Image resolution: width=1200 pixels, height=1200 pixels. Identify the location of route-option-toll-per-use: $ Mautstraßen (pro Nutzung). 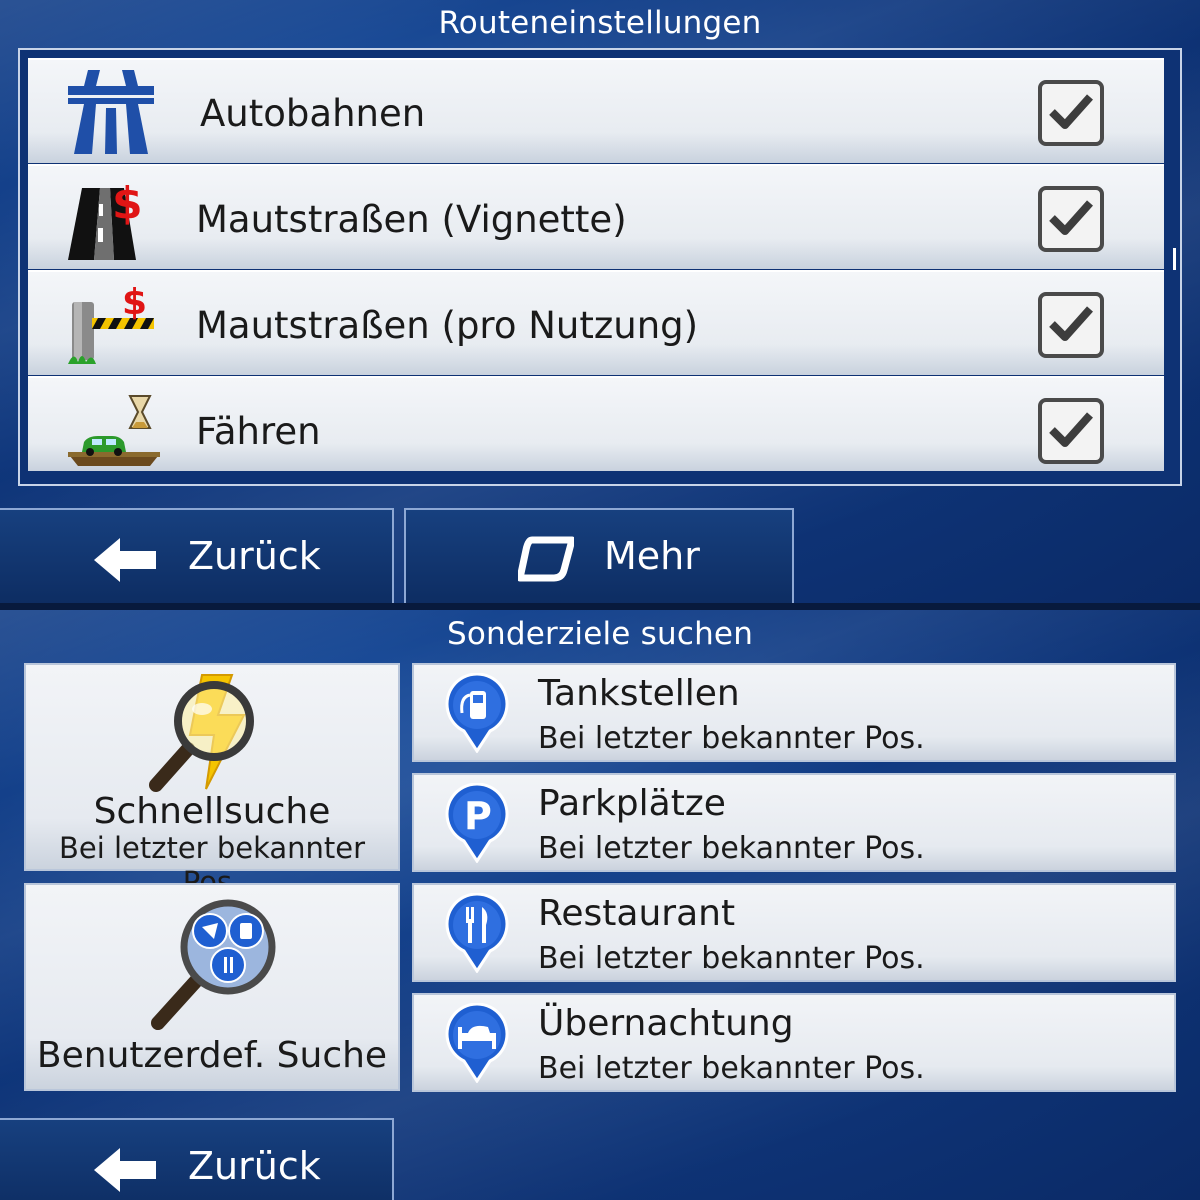
(596, 322).